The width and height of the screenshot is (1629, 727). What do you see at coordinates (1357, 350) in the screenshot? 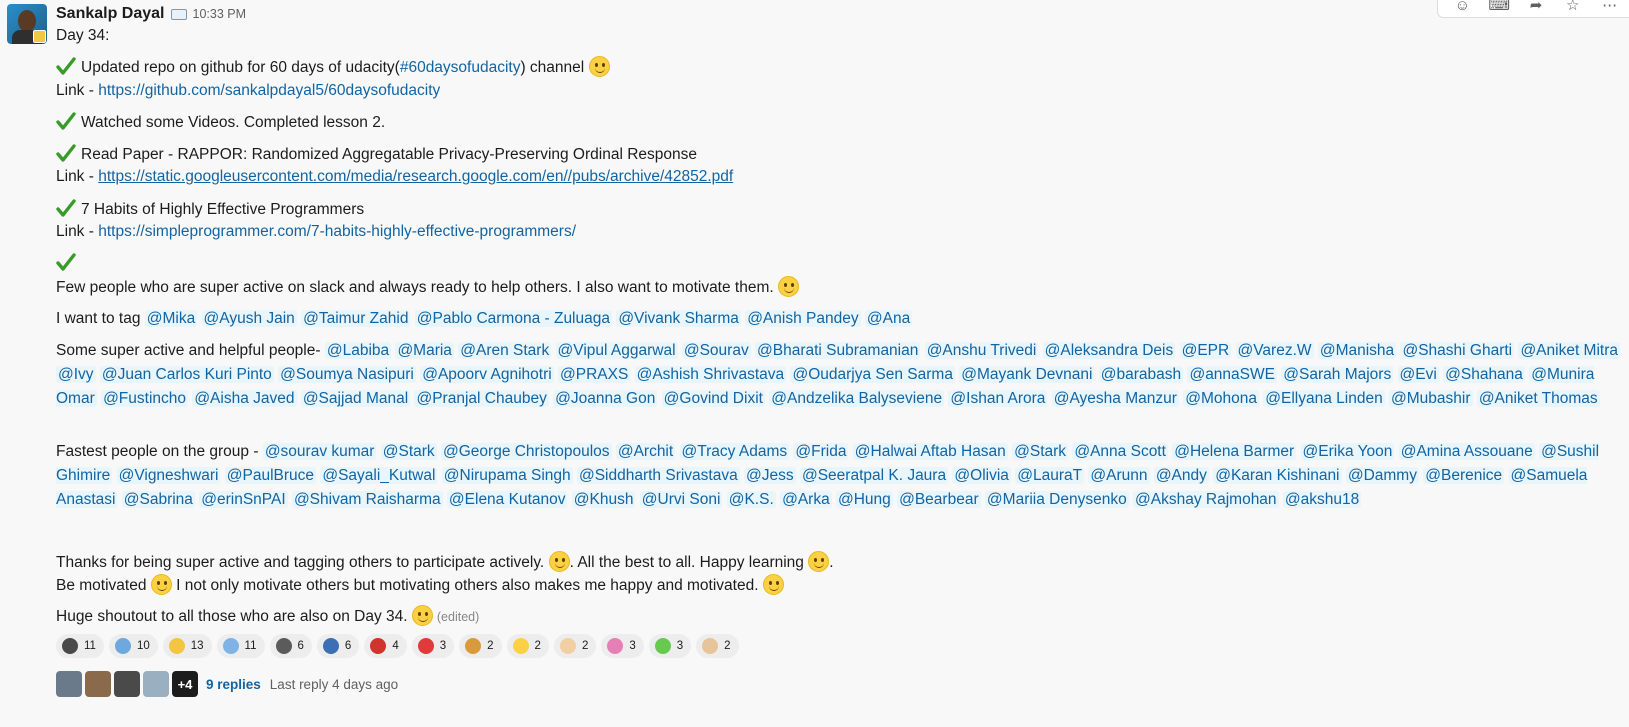
I see `helpful-mention: @Manisha` at bounding box center [1357, 350].